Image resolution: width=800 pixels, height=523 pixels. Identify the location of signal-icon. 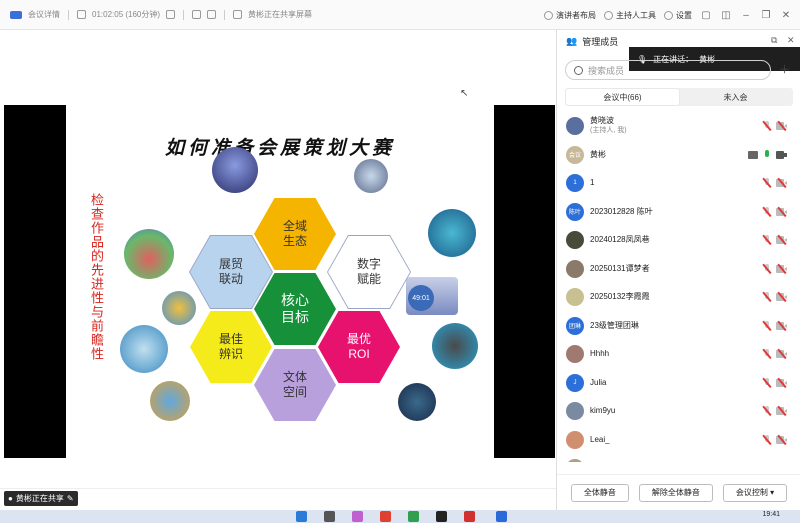
(171, 14).